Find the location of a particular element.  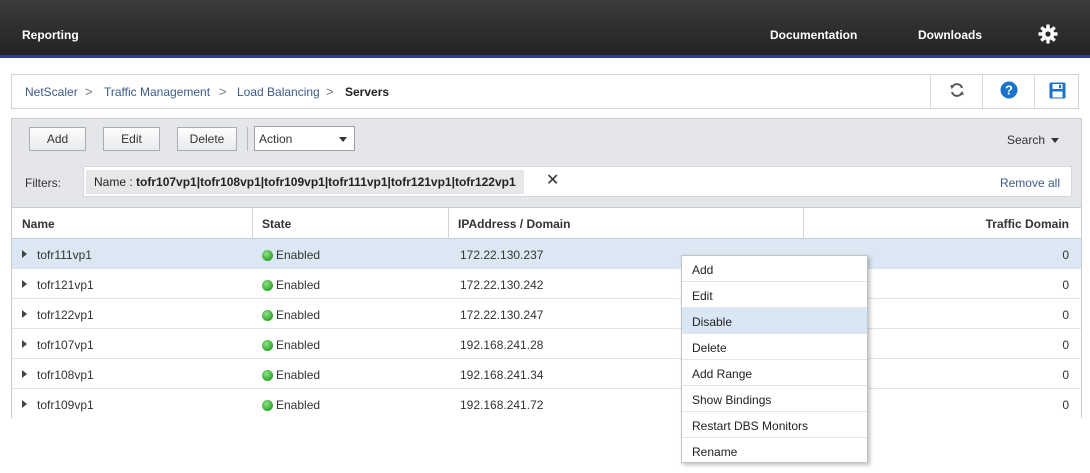

context-menu-add-range: Add Range is located at coordinates (774, 373).